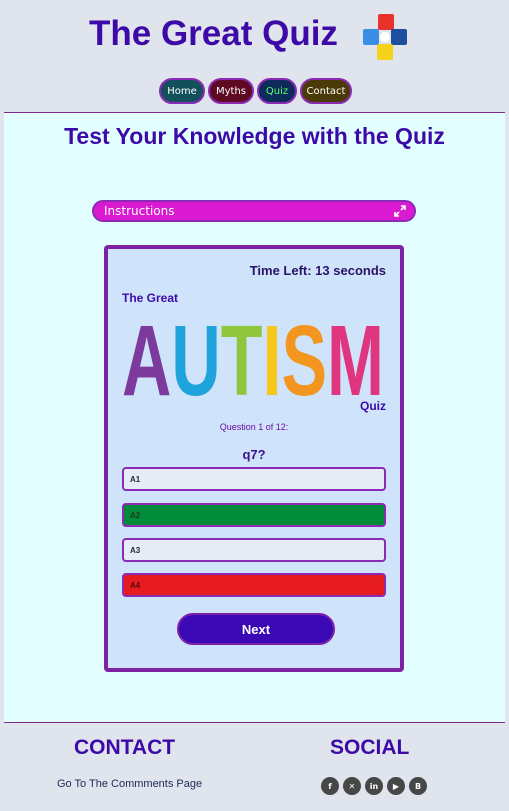 Image resolution: width=509 pixels, height=811 pixels. What do you see at coordinates (254, 136) in the screenshot?
I see `page-title: Test Your Knowledge with the Quiz` at bounding box center [254, 136].